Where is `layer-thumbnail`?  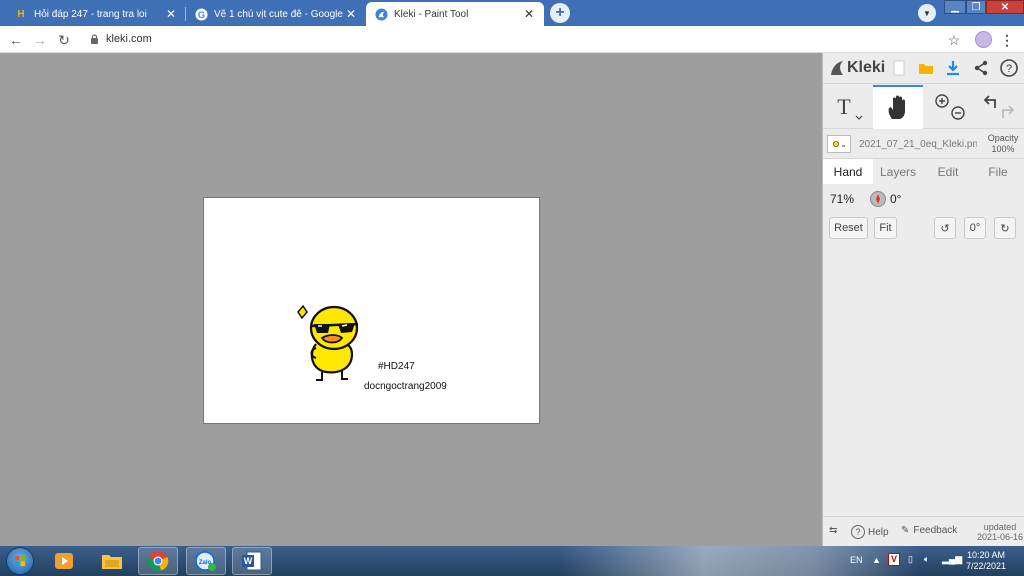 layer-thumbnail is located at coordinates (839, 144).